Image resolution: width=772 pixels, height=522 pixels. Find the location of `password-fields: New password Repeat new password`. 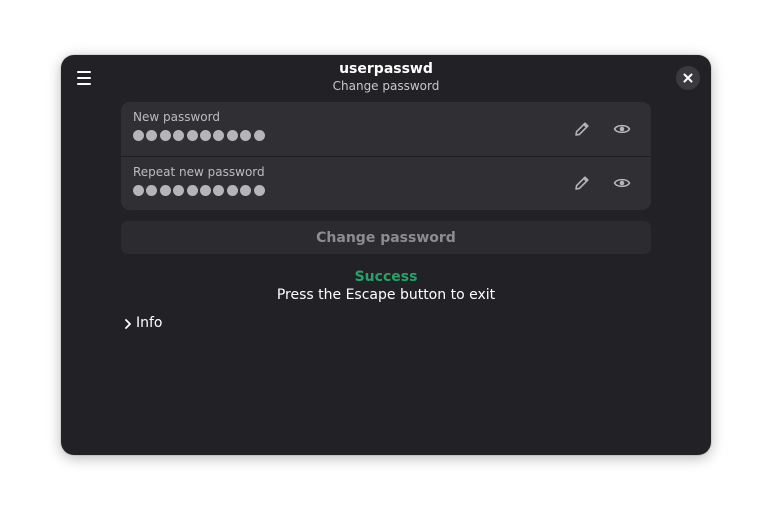

password-fields: New password Repeat new password is located at coordinates (386, 156).